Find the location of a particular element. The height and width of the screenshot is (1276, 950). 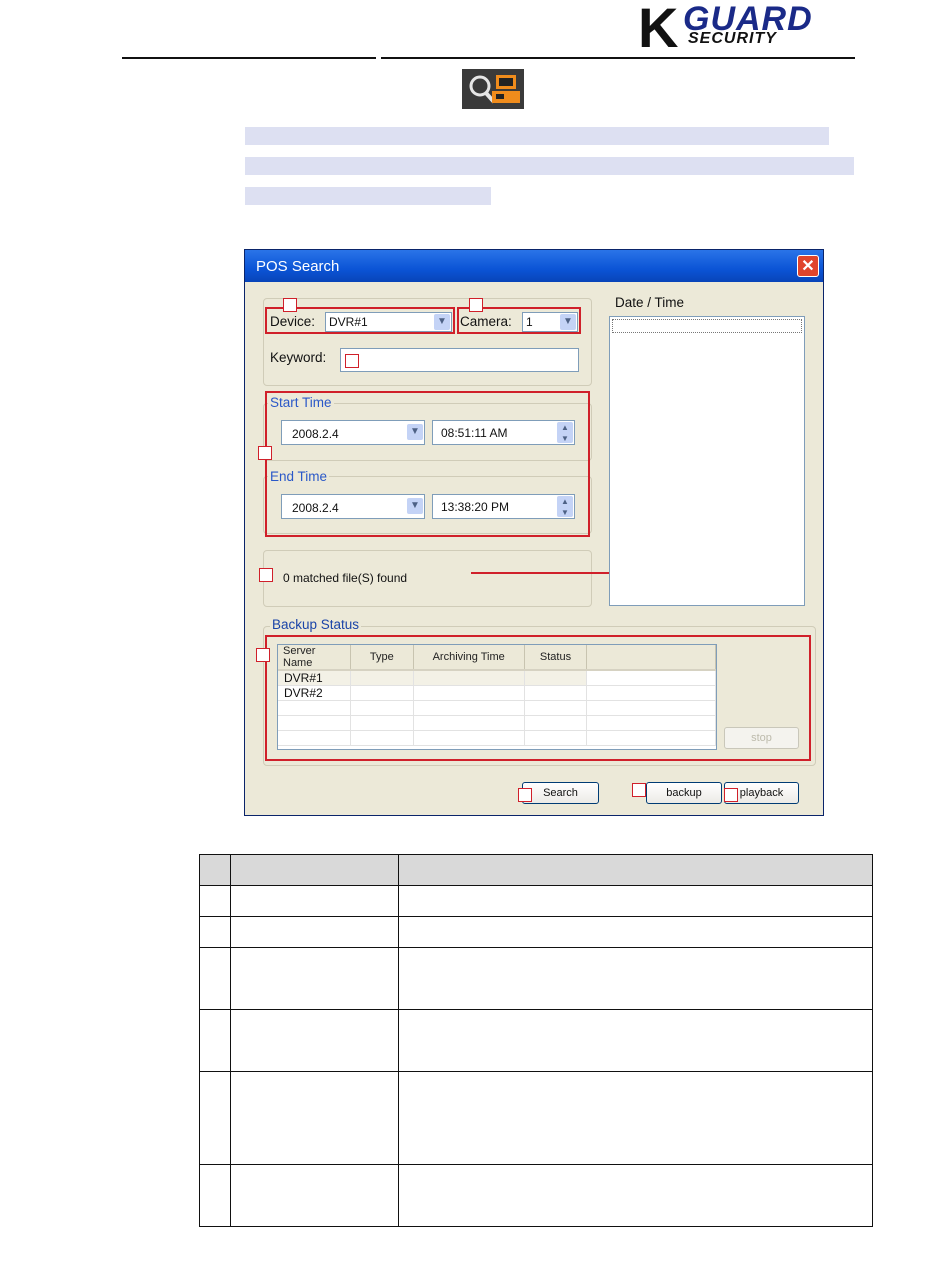

keyword-input is located at coordinates (459, 360).